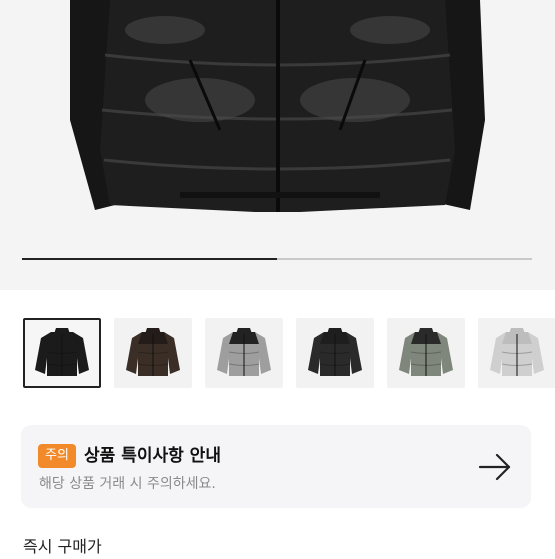 The image size is (555, 559). Describe the element at coordinates (127, 484) in the screenshot. I see `notice-subtitle: 해당 상품 거래 시 주의하세요.` at that location.